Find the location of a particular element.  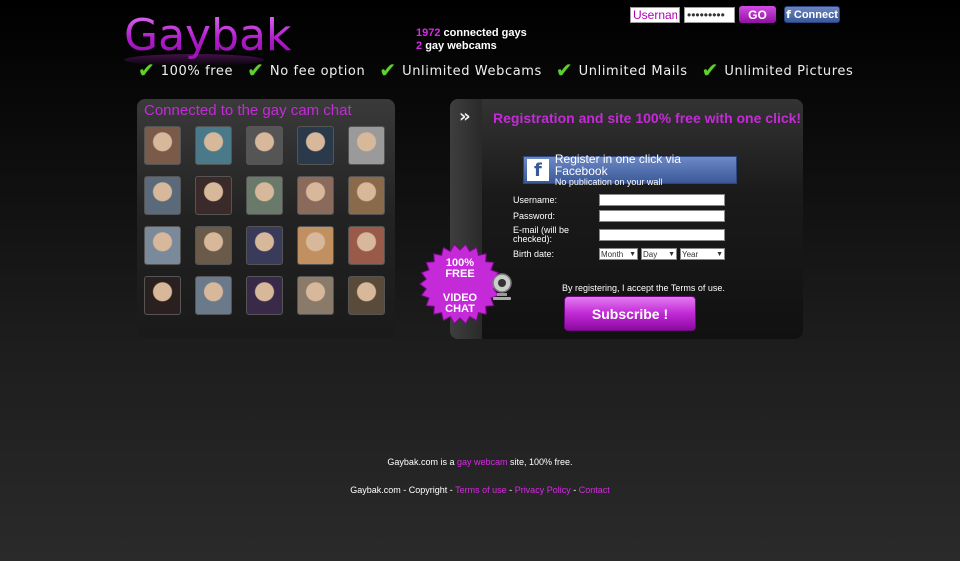

feature-label: Unlimited Pictures is located at coordinates (789, 71).